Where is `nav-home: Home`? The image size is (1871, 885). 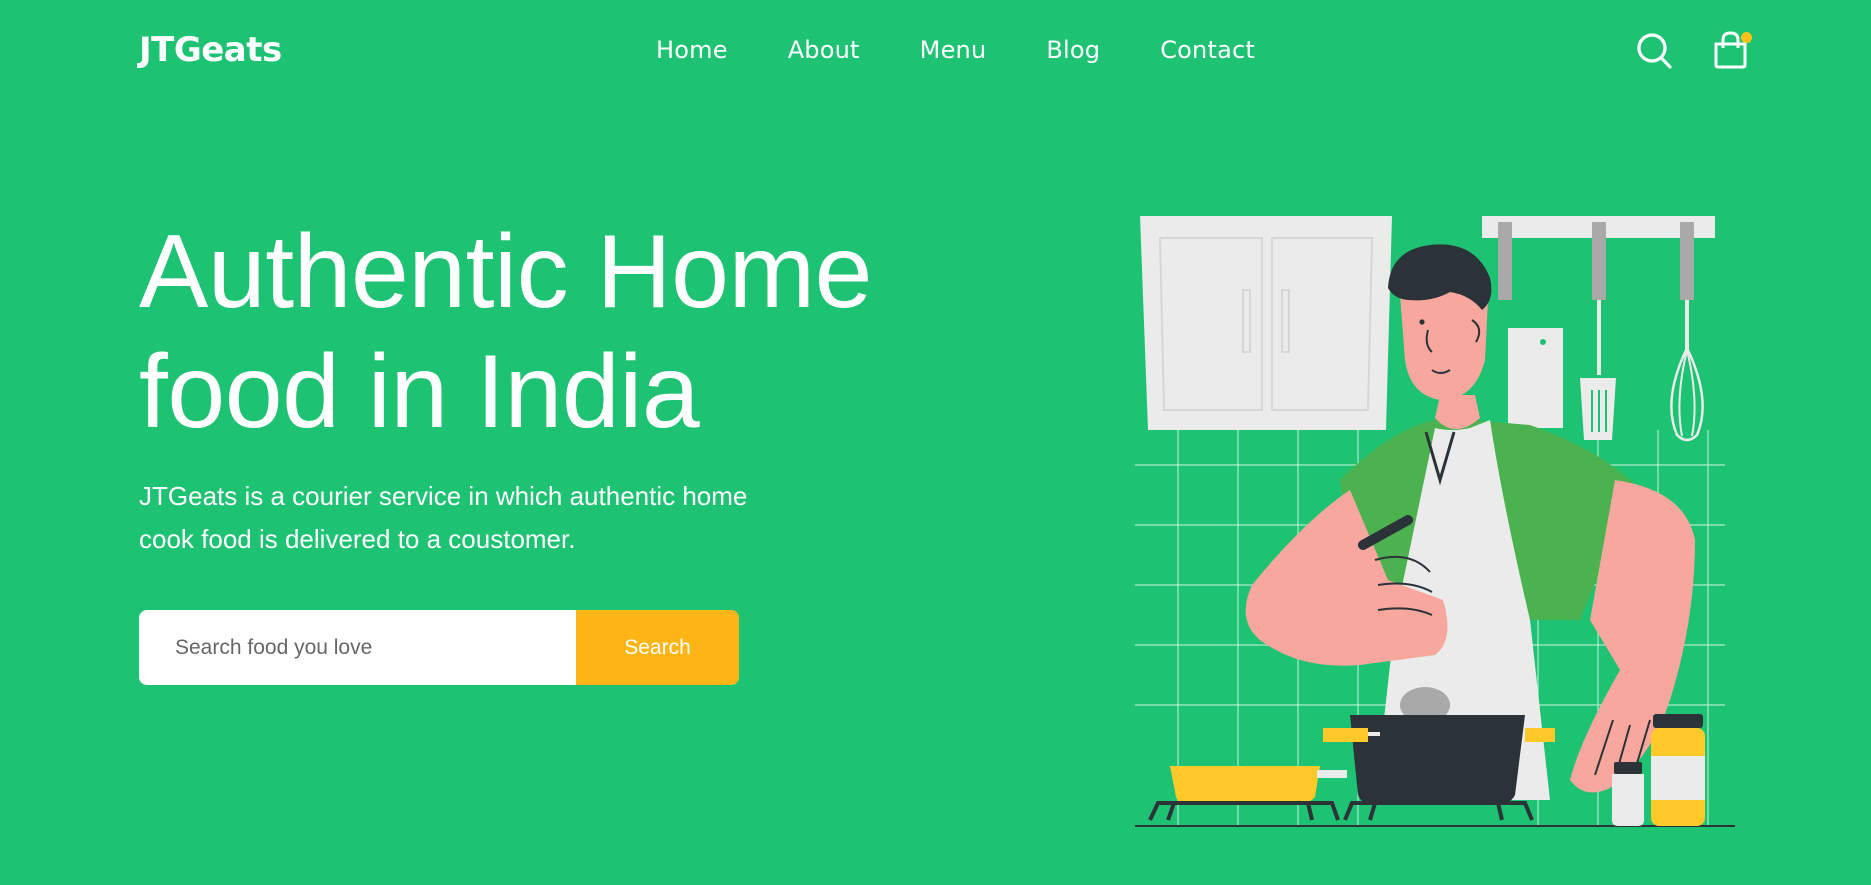
nav-home: Home is located at coordinates (692, 50).